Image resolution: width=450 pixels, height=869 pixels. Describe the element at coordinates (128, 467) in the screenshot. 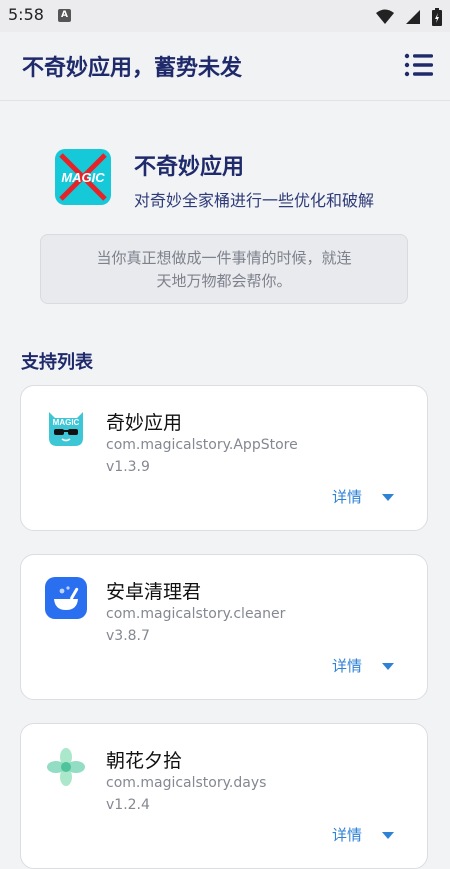

I see `app-version: v1.3.9` at that location.